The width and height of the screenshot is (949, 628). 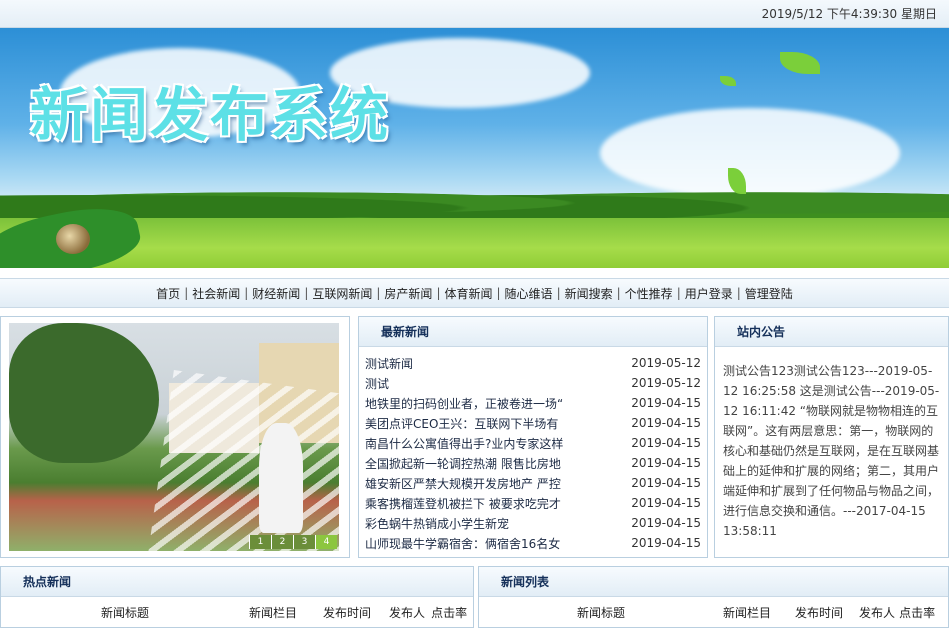 What do you see at coordinates (405, 332) in the screenshot?
I see `latest-news-title: 最新新闻` at bounding box center [405, 332].